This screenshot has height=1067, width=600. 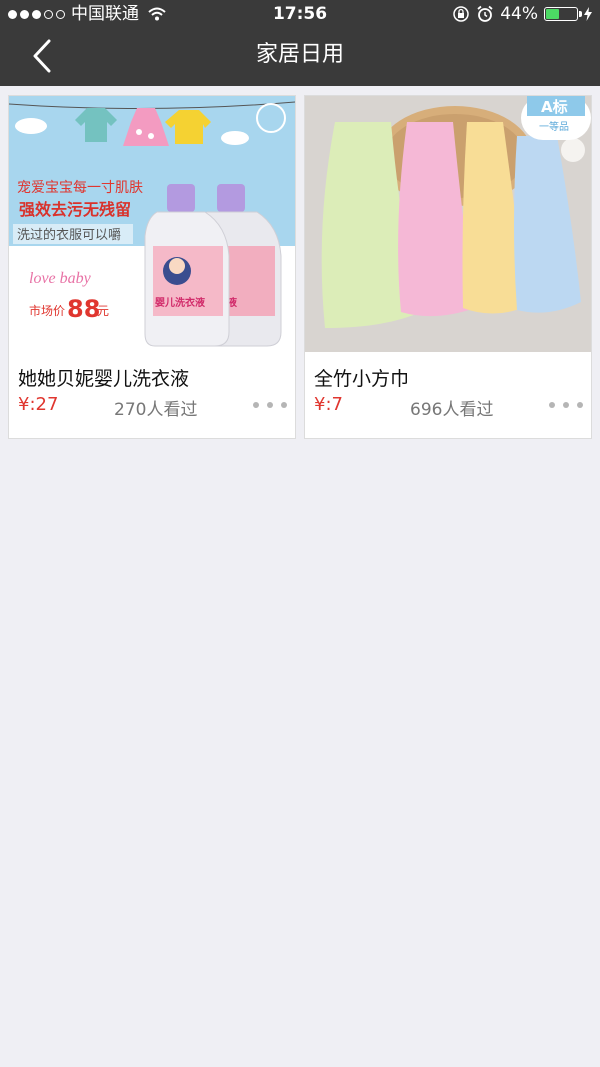 I want to click on image-brand: love baby, so click(x=60, y=278).